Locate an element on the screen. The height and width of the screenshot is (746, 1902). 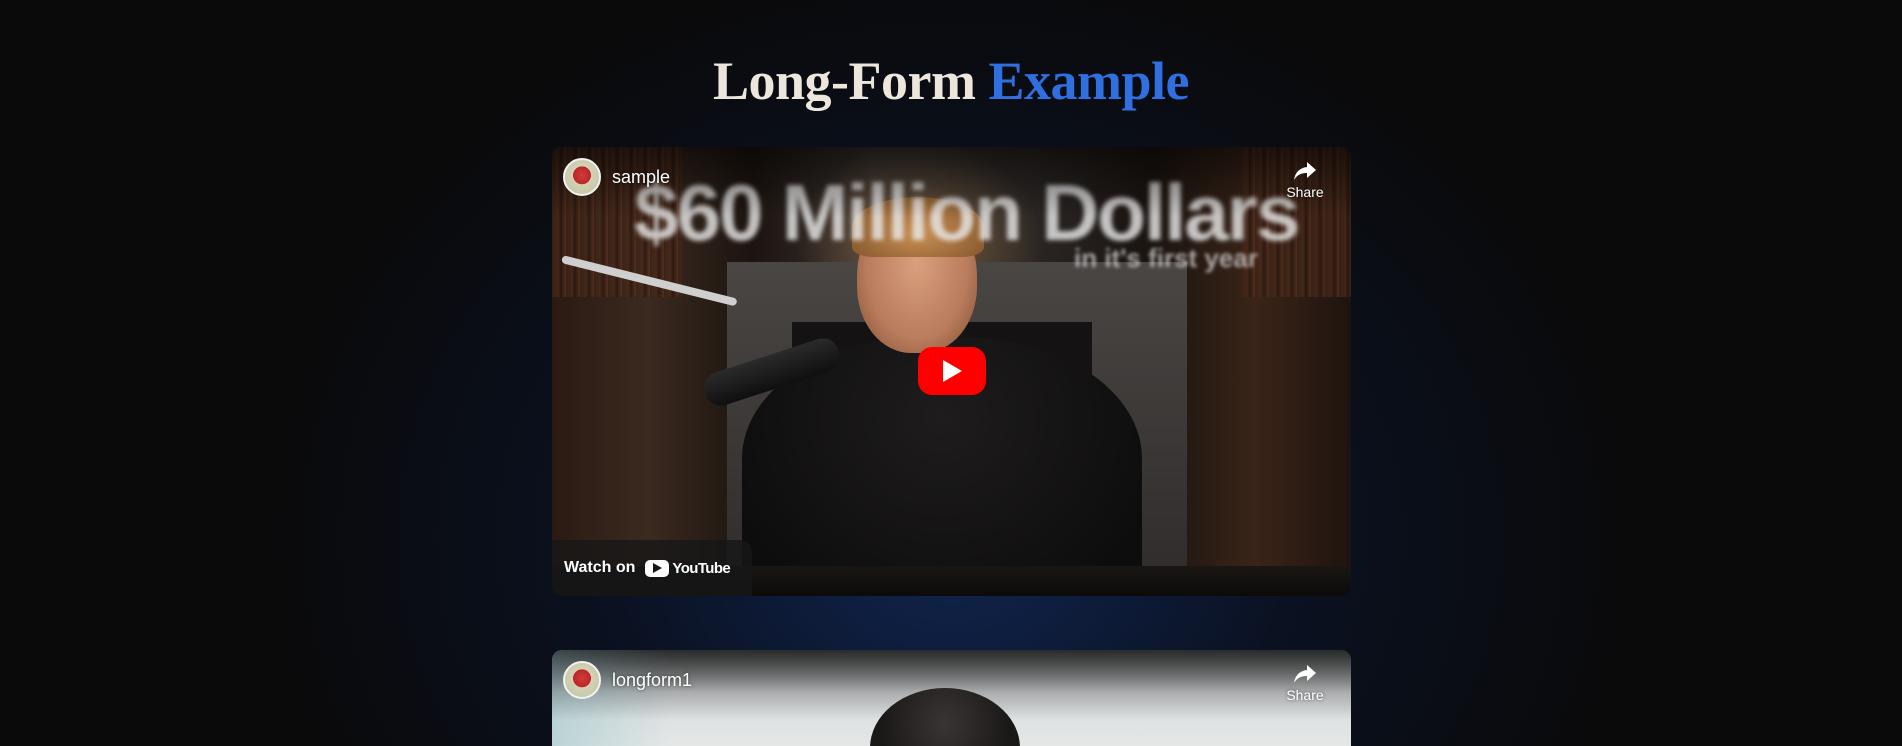
youtube-logo: YouTube is located at coordinates (688, 568).